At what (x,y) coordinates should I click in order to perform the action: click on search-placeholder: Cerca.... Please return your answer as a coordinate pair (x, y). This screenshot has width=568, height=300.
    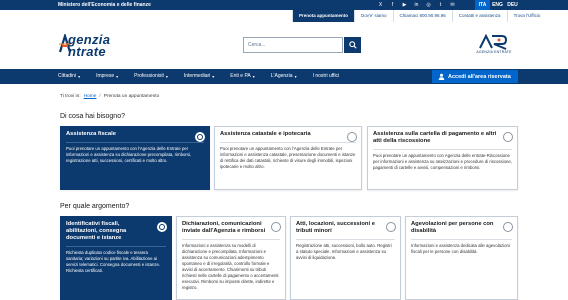
    Looking at the image, I should click on (257, 45).